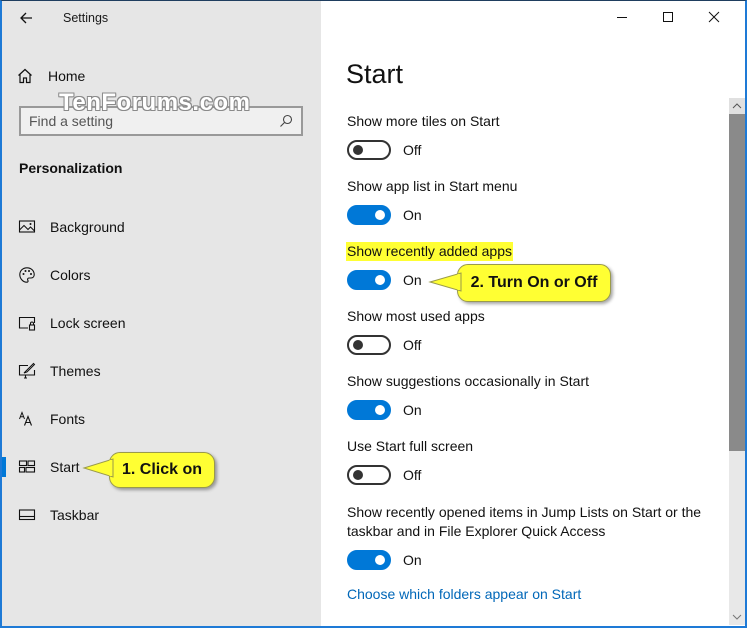 The height and width of the screenshot is (628, 747). I want to click on sidebar-item-label: Colors, so click(70, 275).